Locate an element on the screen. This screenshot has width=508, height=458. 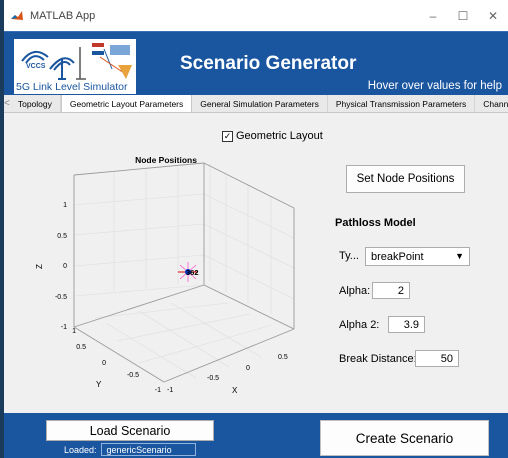
vccs-badge: VCCS is located at coordinates (36, 66).